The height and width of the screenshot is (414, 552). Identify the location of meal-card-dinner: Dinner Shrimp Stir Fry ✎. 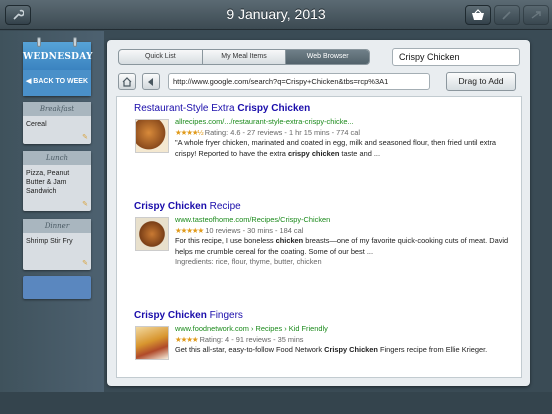
(57, 244).